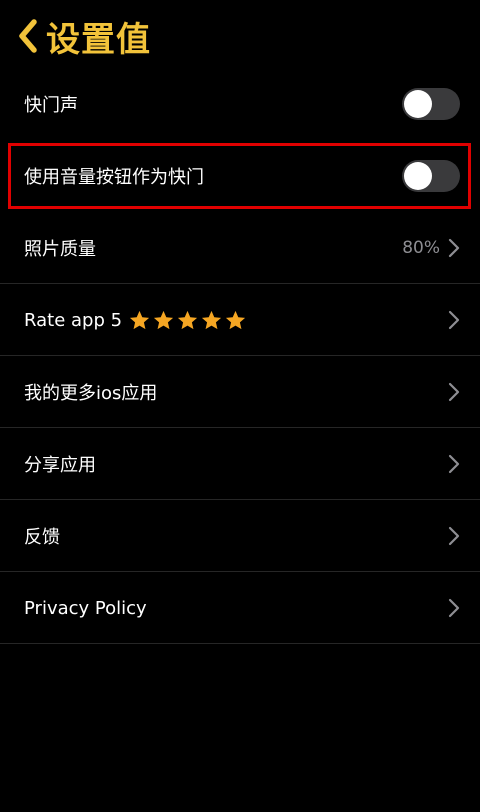  I want to click on more-apps-label: 我的更多ios应用, so click(91, 393).